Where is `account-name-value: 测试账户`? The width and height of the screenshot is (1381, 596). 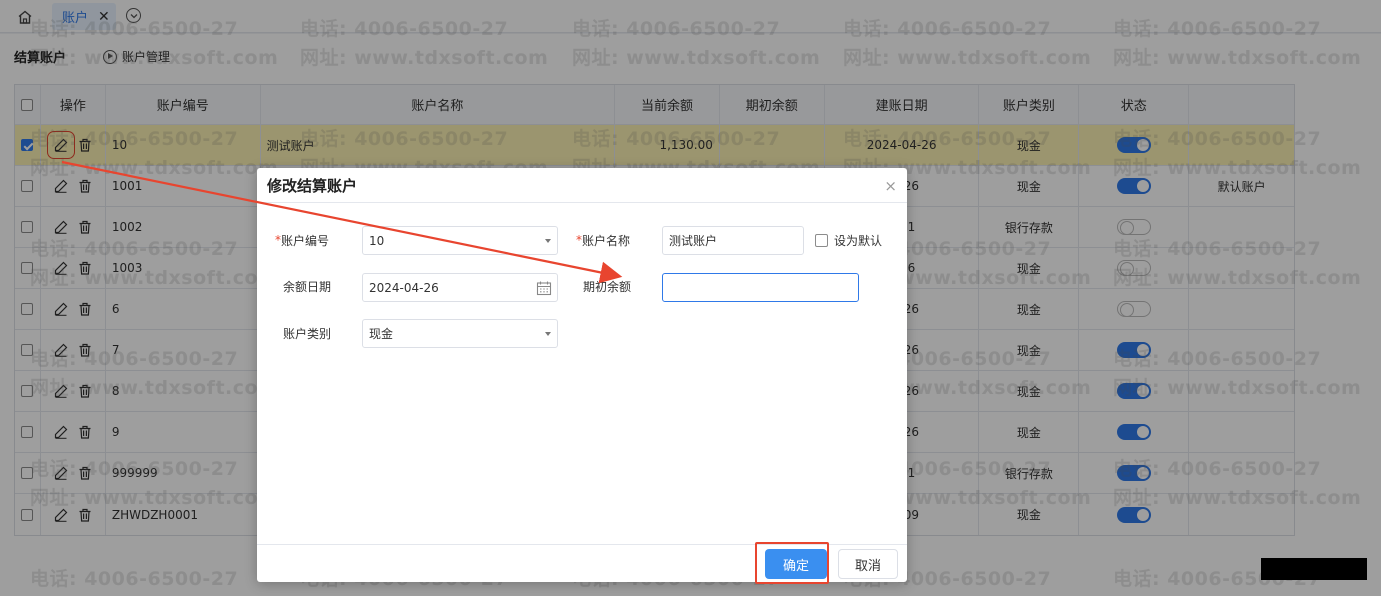
account-name-value: 测试账户 is located at coordinates (693, 241).